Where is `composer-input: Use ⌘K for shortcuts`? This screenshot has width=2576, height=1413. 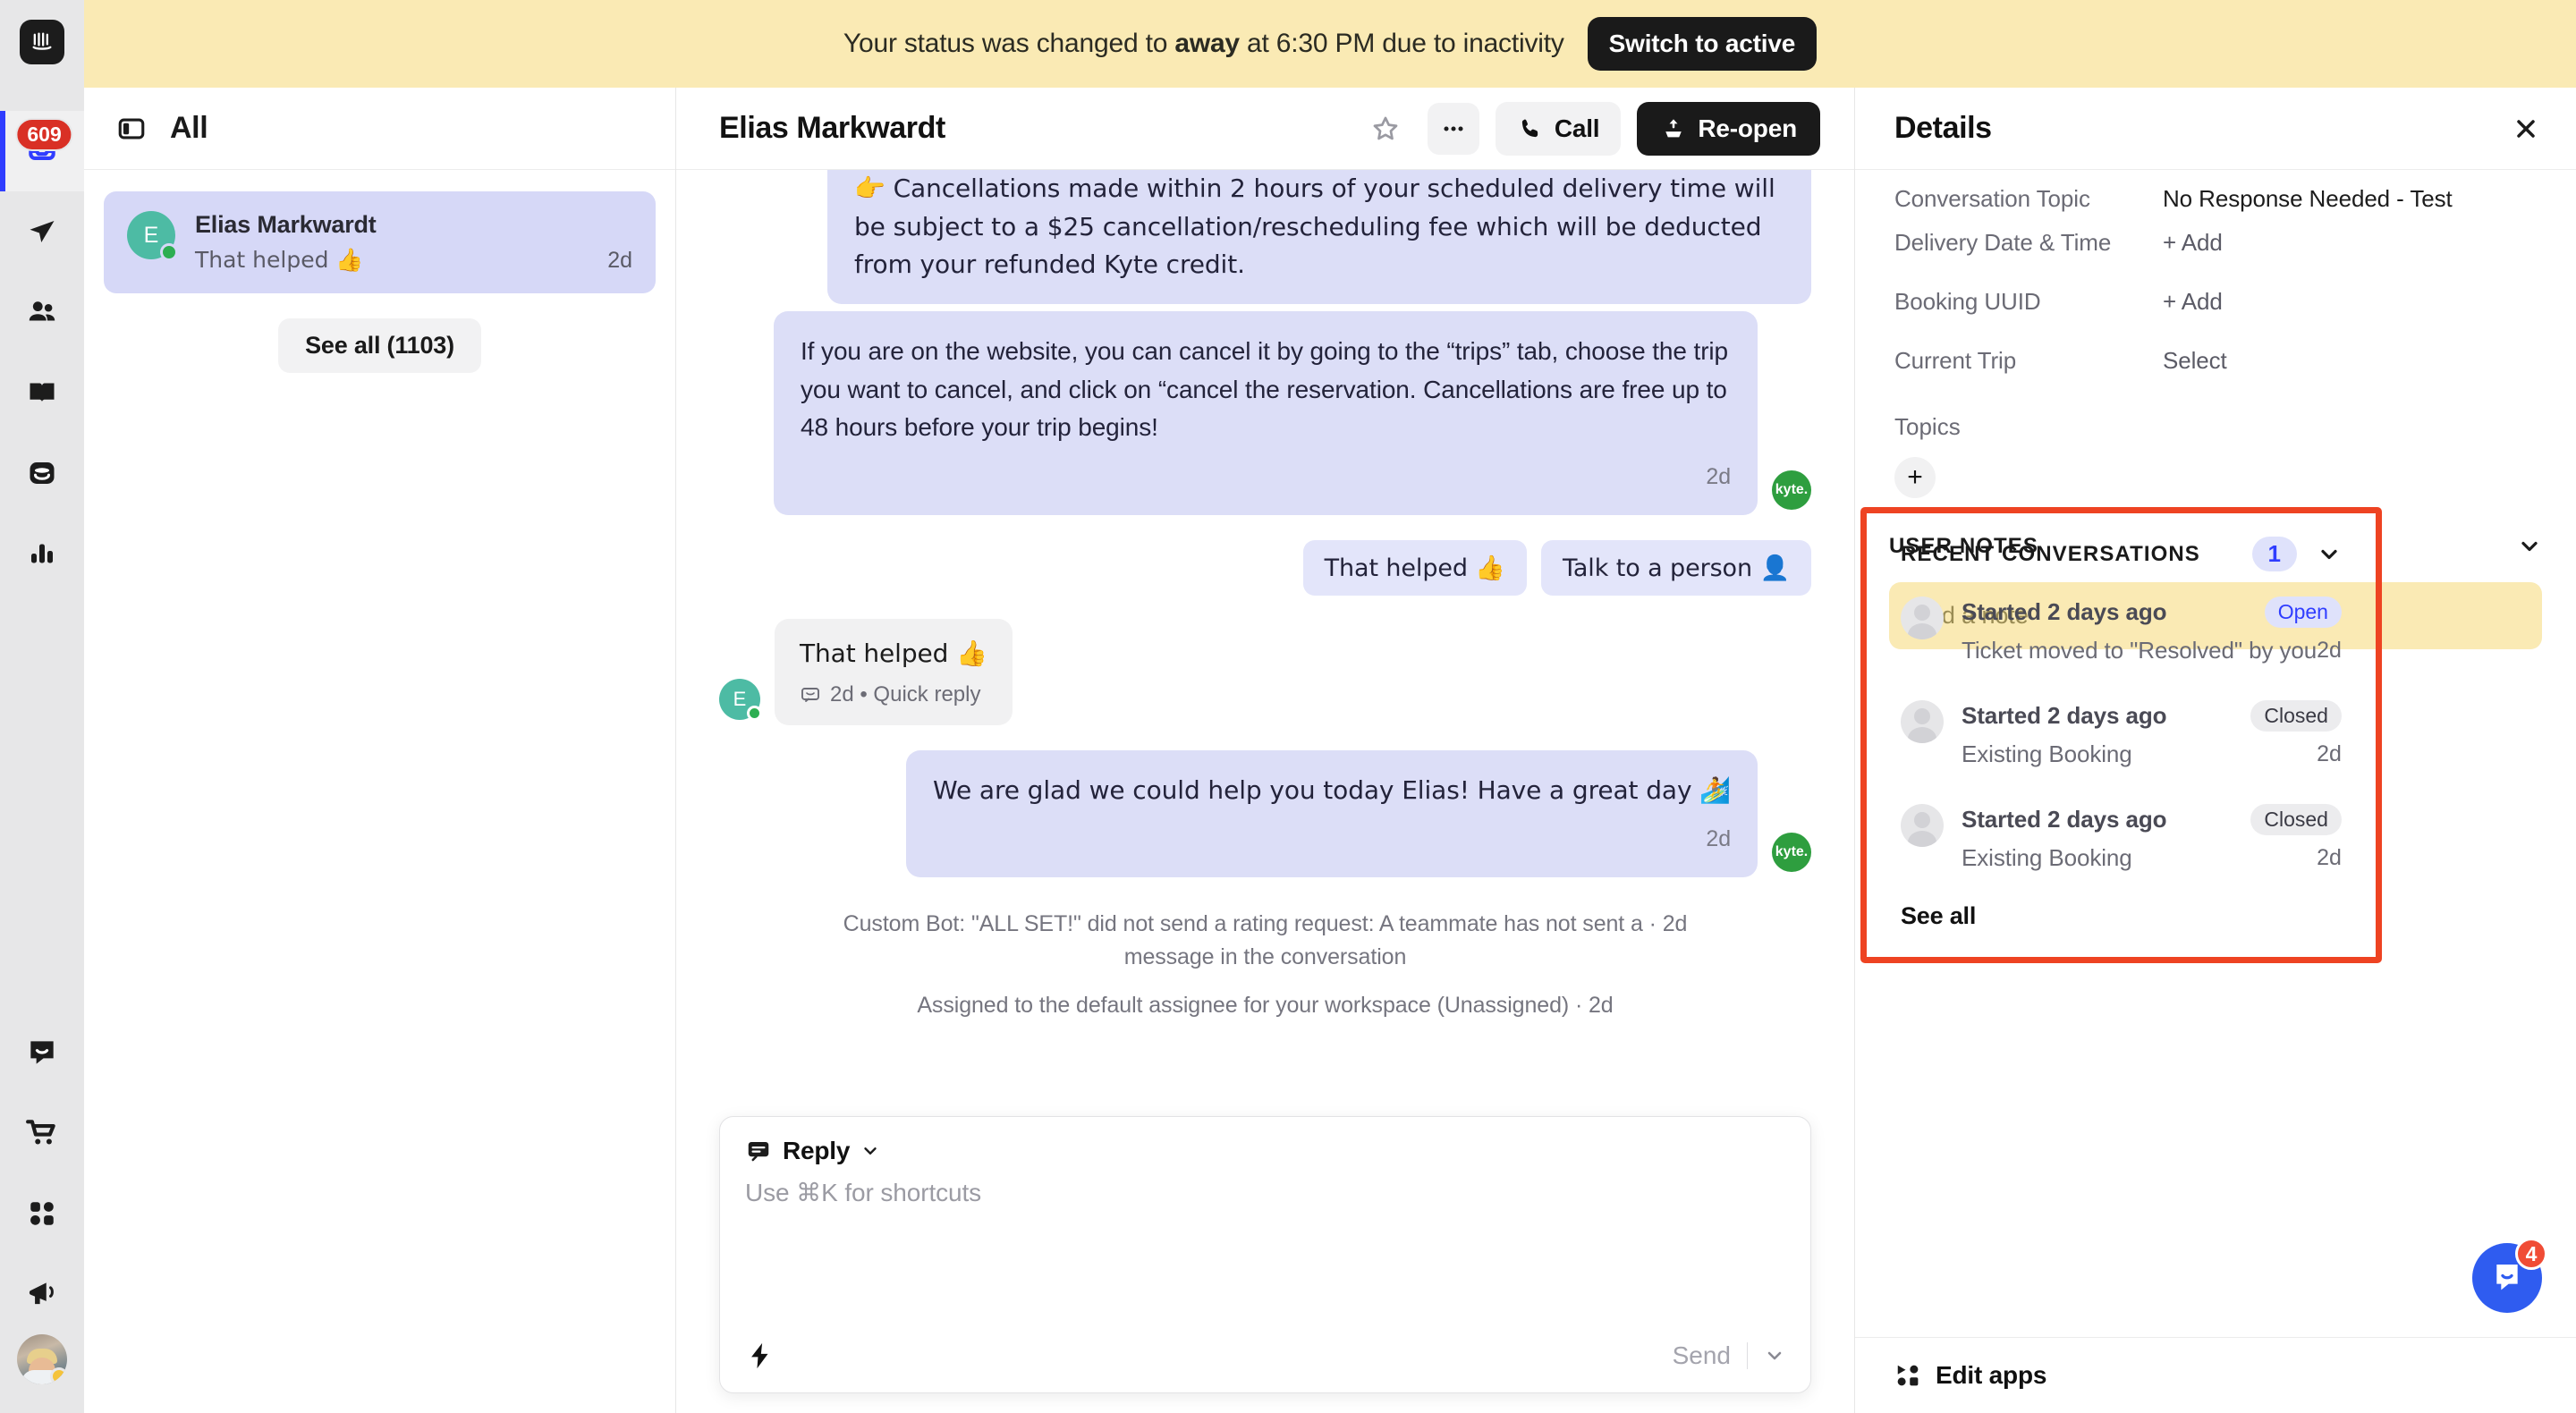 composer-input: Use ⌘K for shortcuts is located at coordinates (1265, 1253).